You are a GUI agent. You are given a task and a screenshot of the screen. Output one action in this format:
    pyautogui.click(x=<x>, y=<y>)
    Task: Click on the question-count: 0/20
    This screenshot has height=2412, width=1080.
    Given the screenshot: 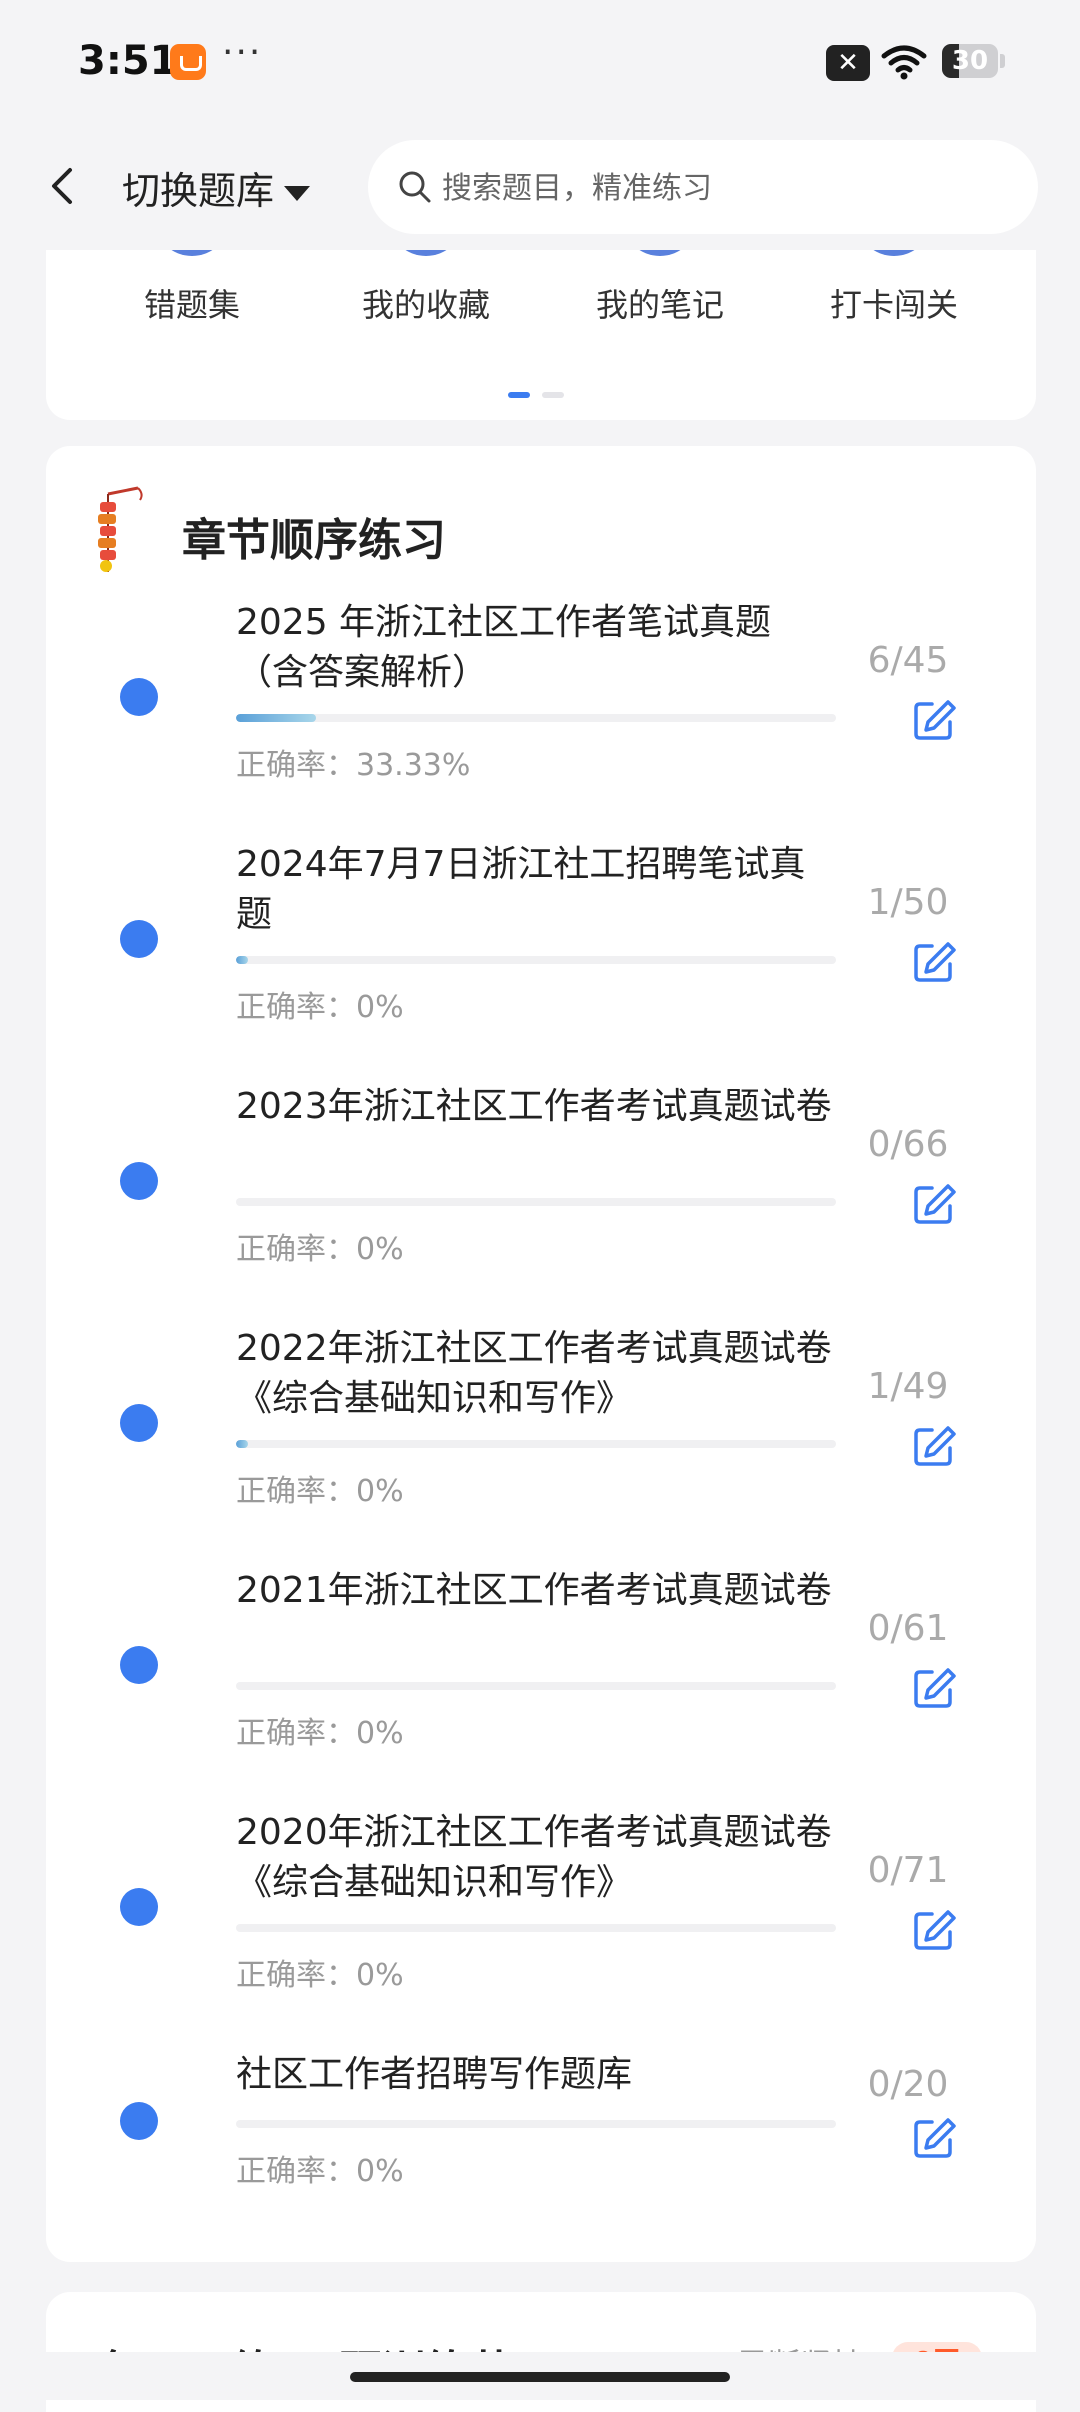 What is the action you would take?
    pyautogui.click(x=908, y=2084)
    